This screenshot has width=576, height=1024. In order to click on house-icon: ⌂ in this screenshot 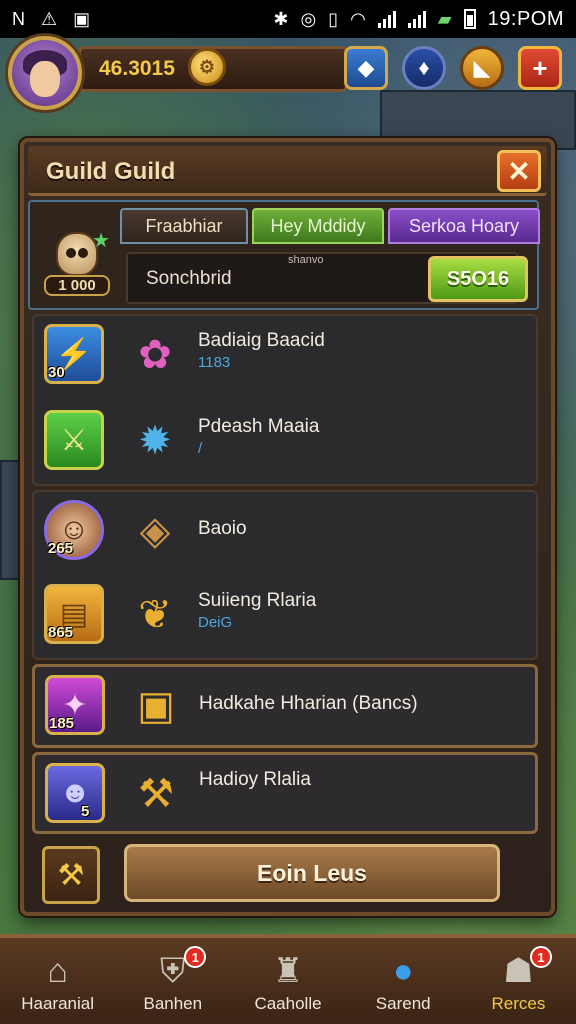, I will do `click(57, 971)`.